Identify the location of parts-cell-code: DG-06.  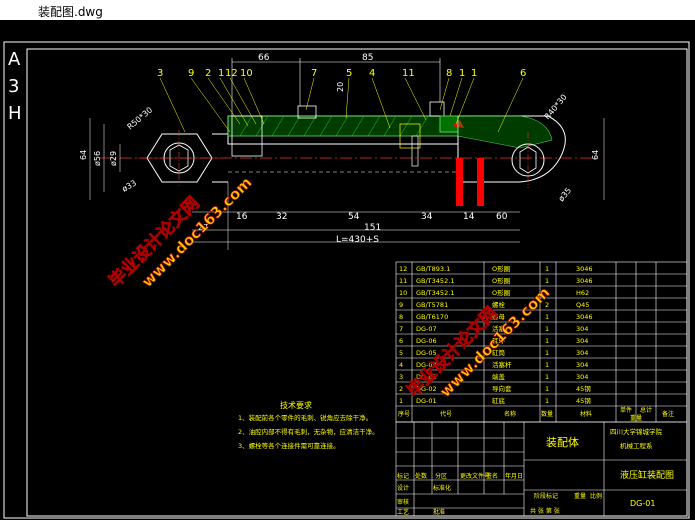
(426, 341).